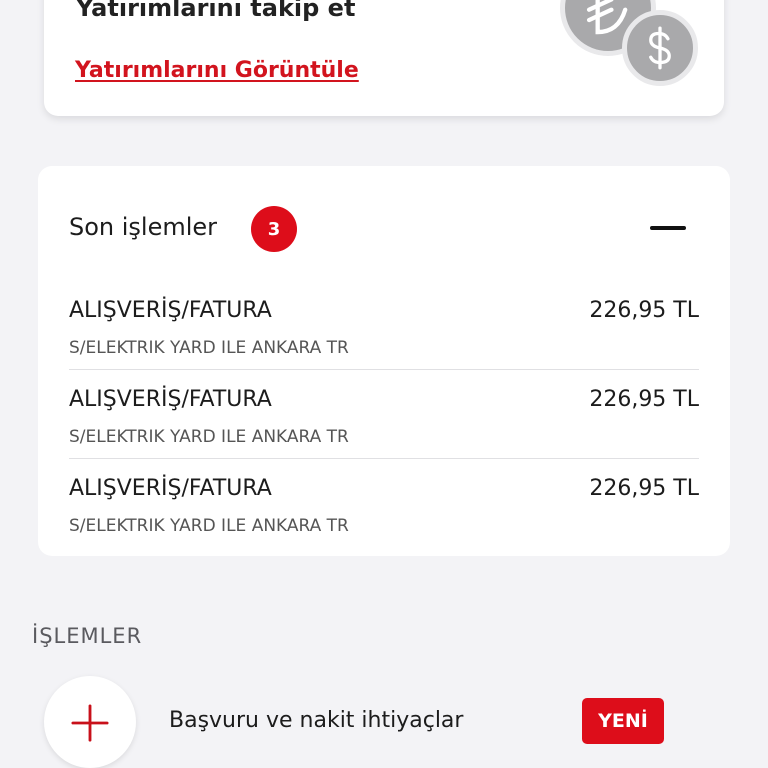 This screenshot has height=768, width=768. Describe the element at coordinates (143, 227) in the screenshot. I see `recent-transactions-title: Son işlemler` at that location.